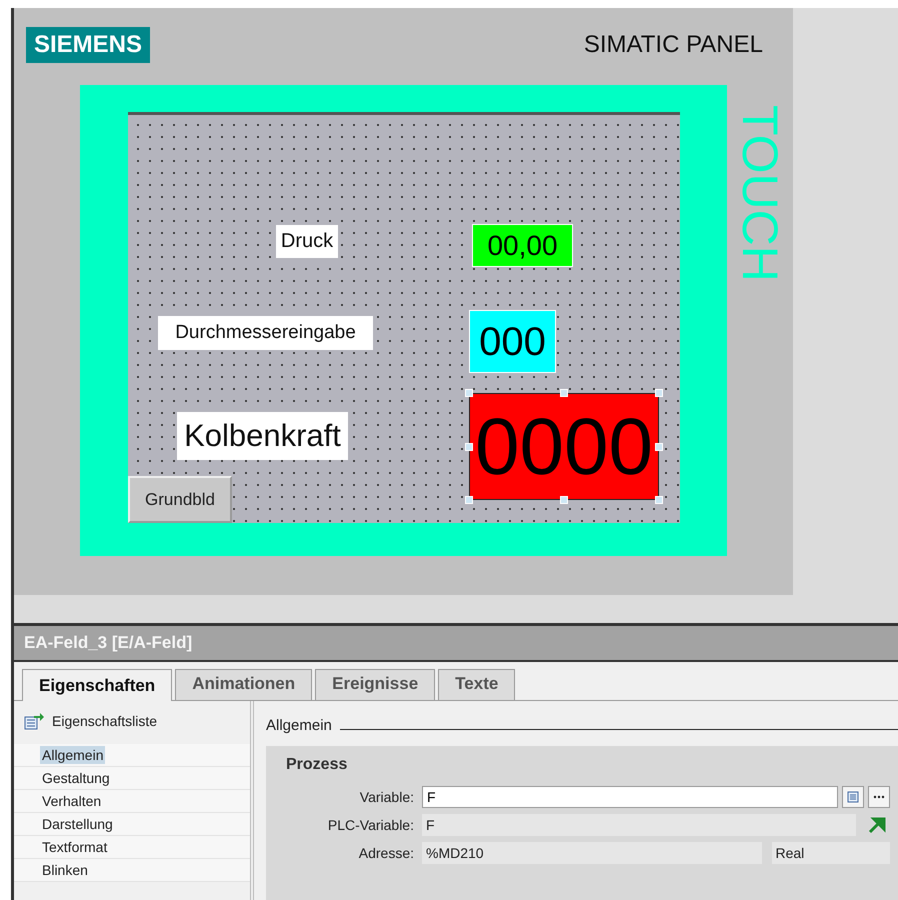 The width and height of the screenshot is (898, 900). I want to click on section-title: Allgemein, so click(299, 725).